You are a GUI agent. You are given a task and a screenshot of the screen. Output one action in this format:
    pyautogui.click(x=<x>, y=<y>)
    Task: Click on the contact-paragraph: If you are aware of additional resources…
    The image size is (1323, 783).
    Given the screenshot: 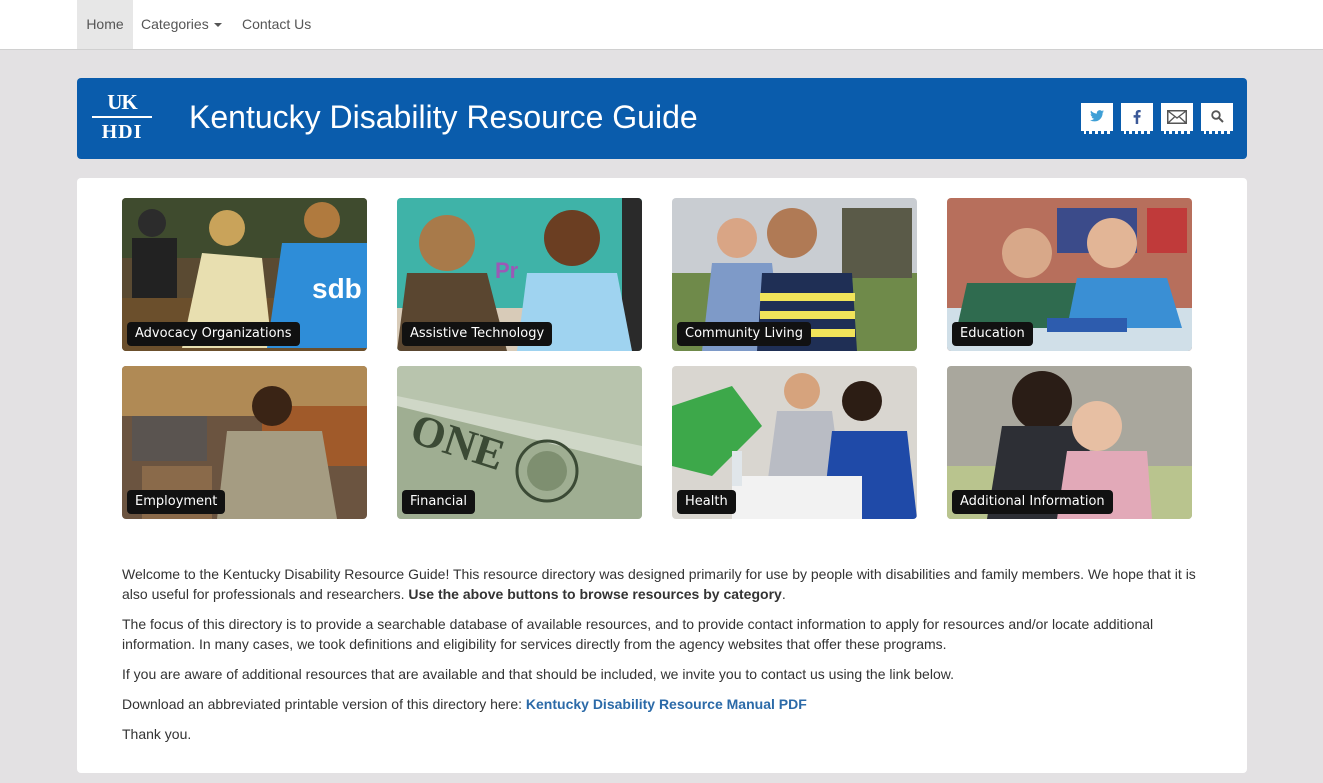 What is the action you would take?
    pyautogui.click(x=538, y=674)
    